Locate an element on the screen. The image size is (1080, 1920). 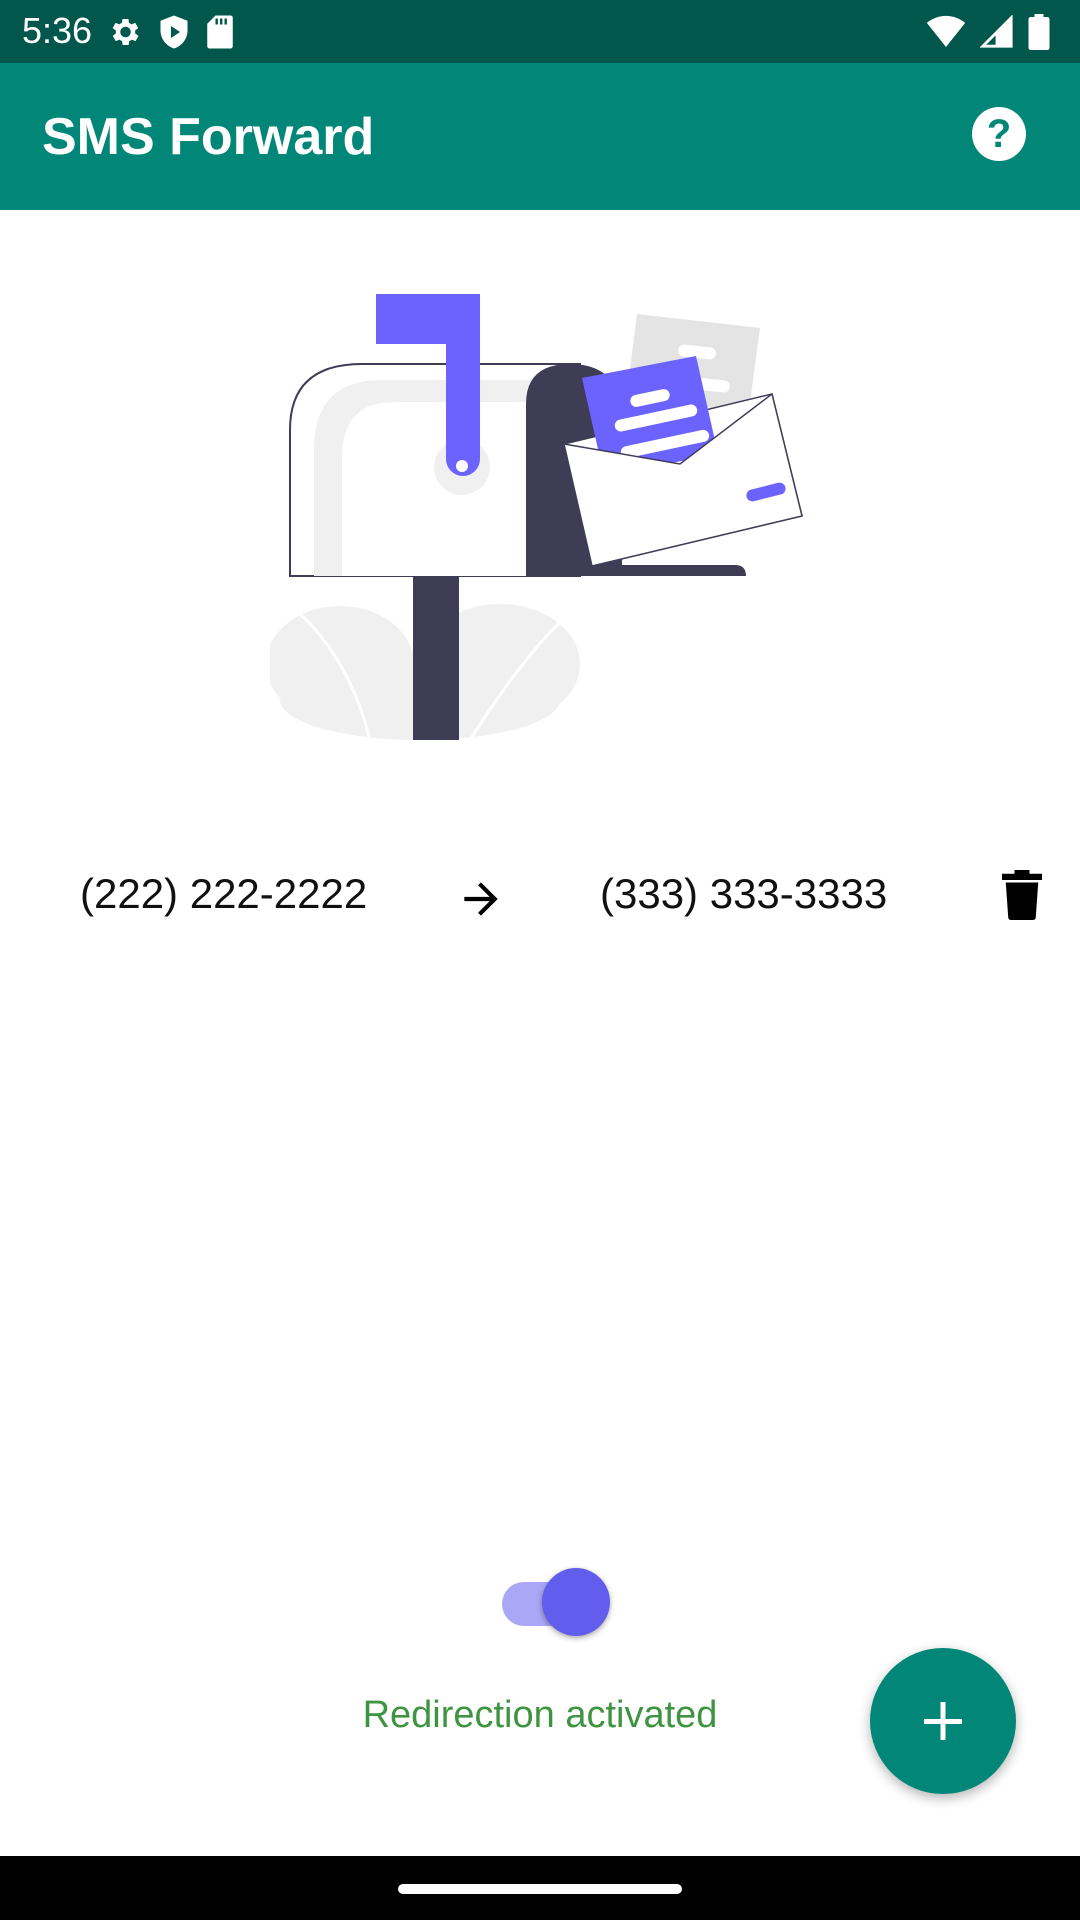
plus-icon is located at coordinates (943, 1721).